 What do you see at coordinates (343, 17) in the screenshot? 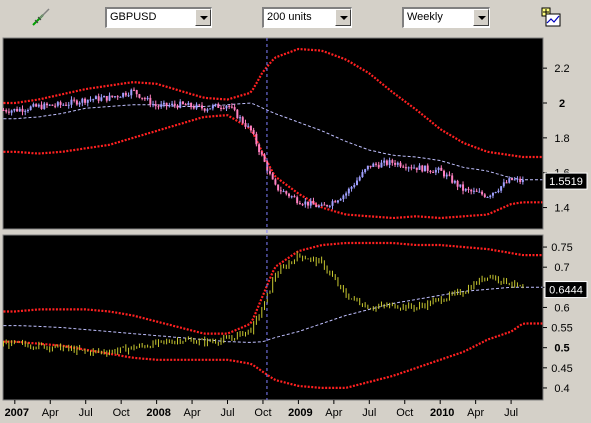
I see `units-dropdown-button` at bounding box center [343, 17].